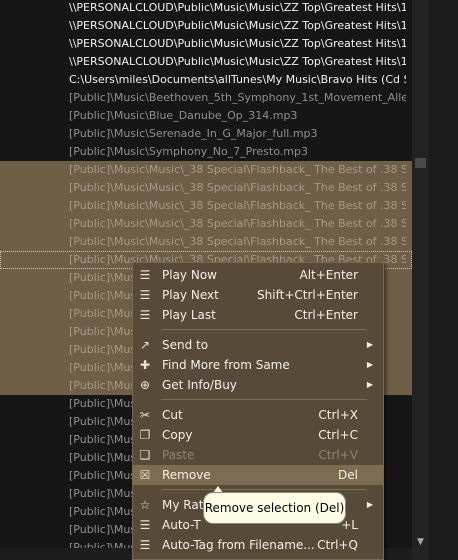 This screenshot has height=560, width=458. What do you see at coordinates (145, 385) in the screenshot?
I see `get-info-icon: ⊕` at bounding box center [145, 385].